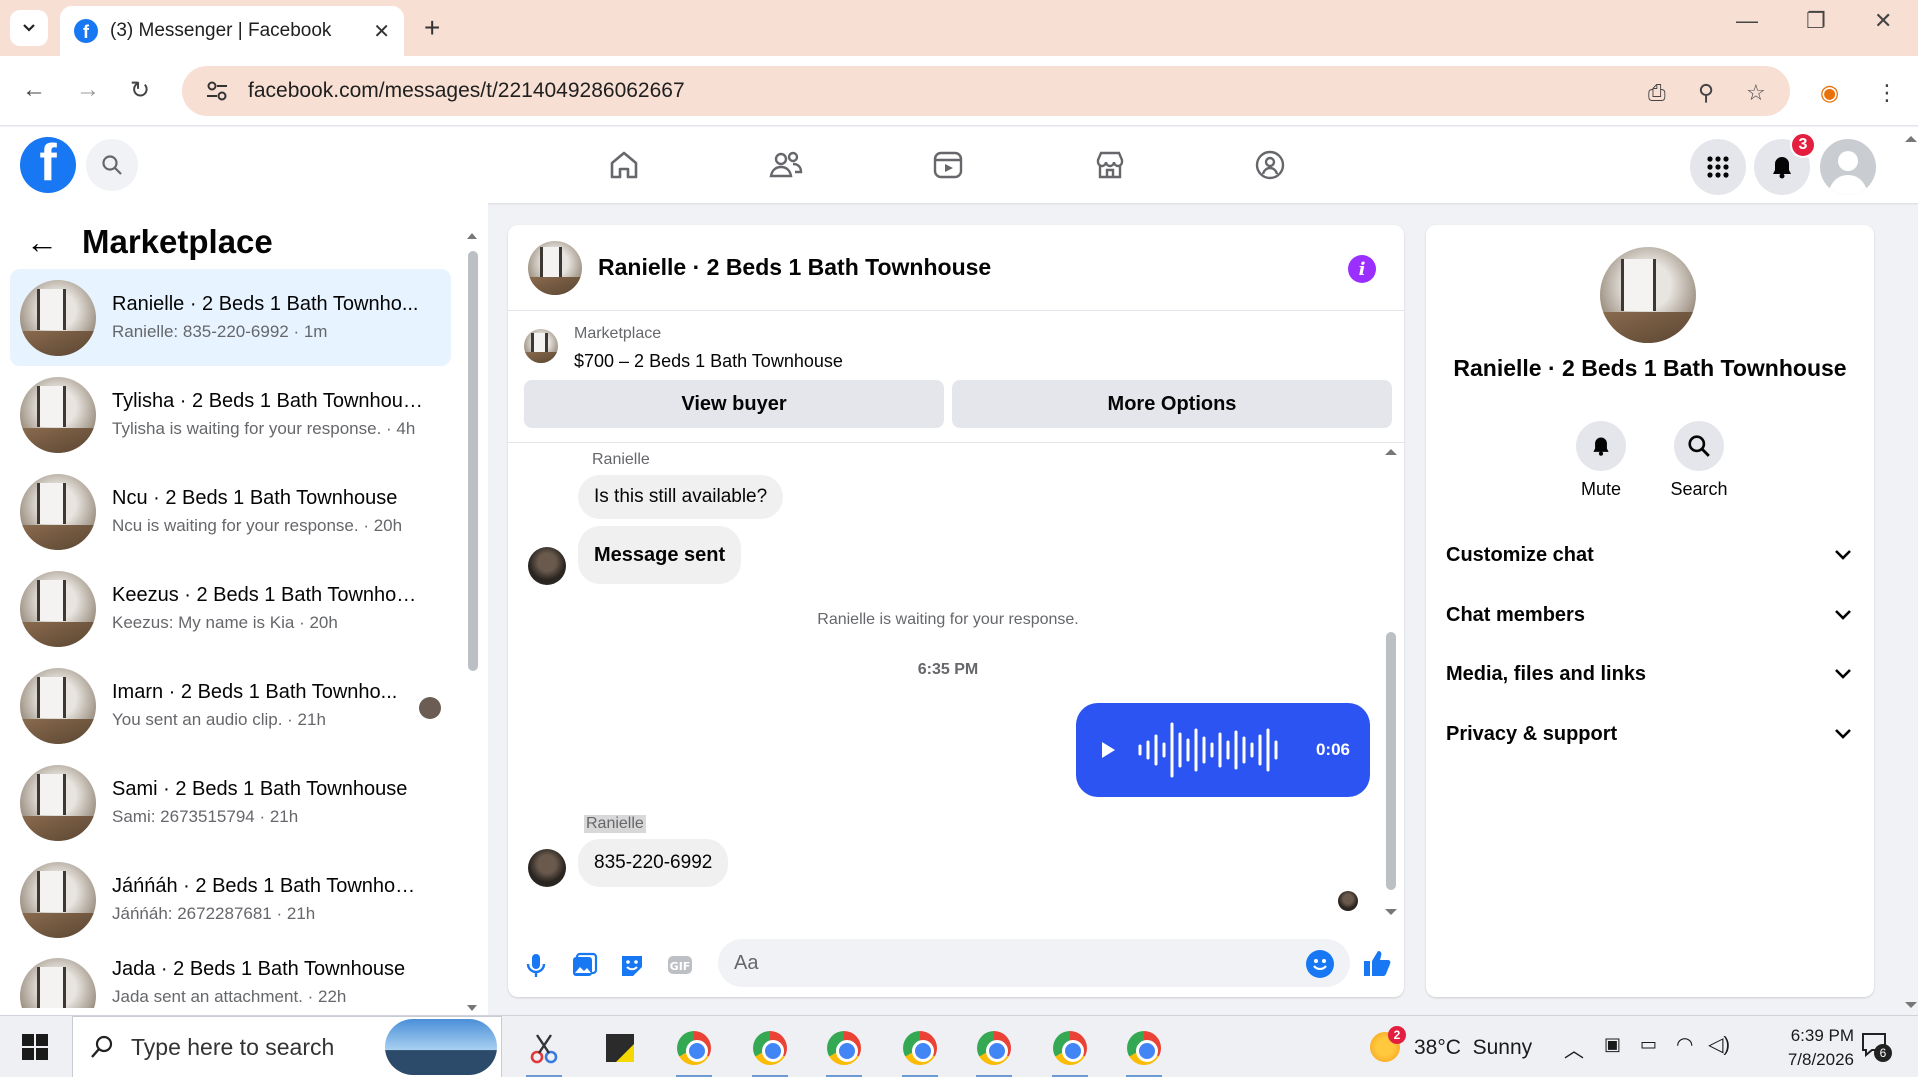 This screenshot has width=1918, height=1077. Describe the element at coordinates (1034, 963) in the screenshot. I see `message-input` at that location.